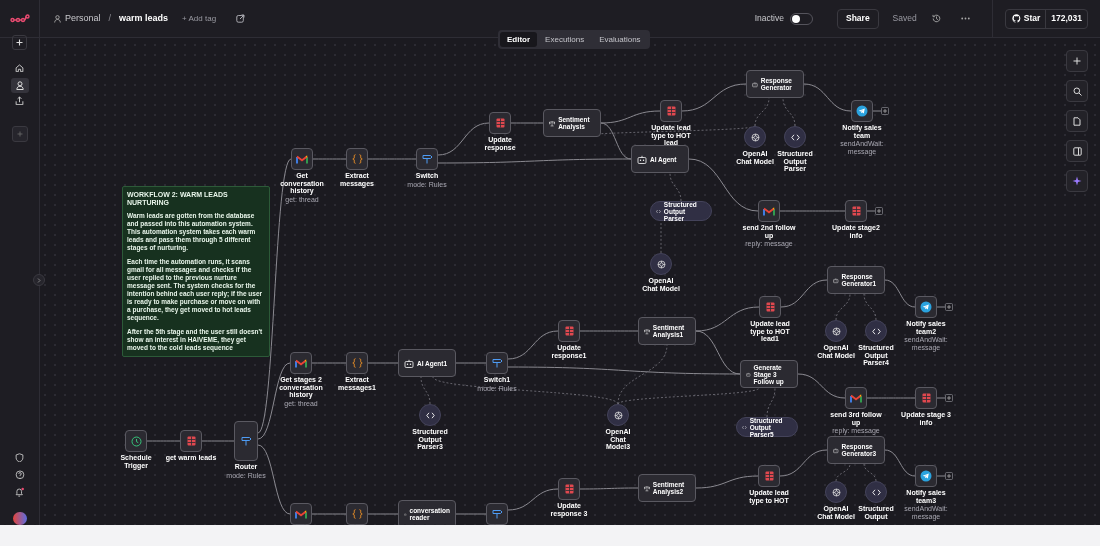  Describe the element at coordinates (801, 18) in the screenshot. I see `active-toggle` at that location.